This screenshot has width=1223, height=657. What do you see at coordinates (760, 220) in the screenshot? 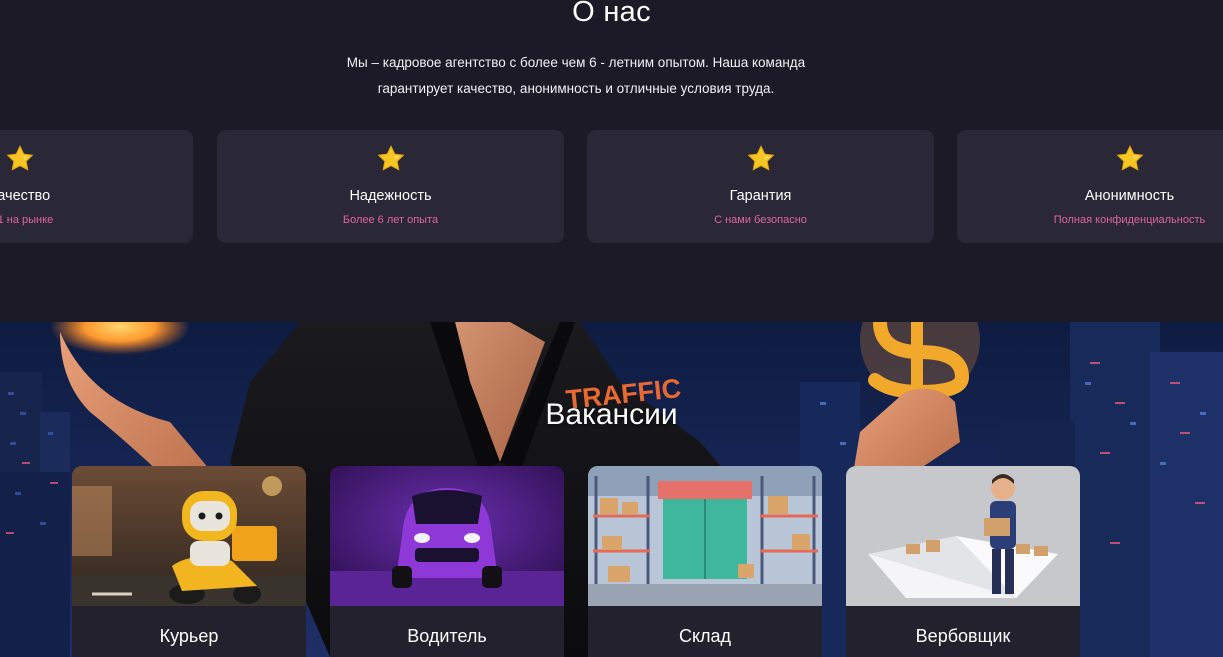
I see `feature-subtitle: С нами безопасно` at bounding box center [760, 220].